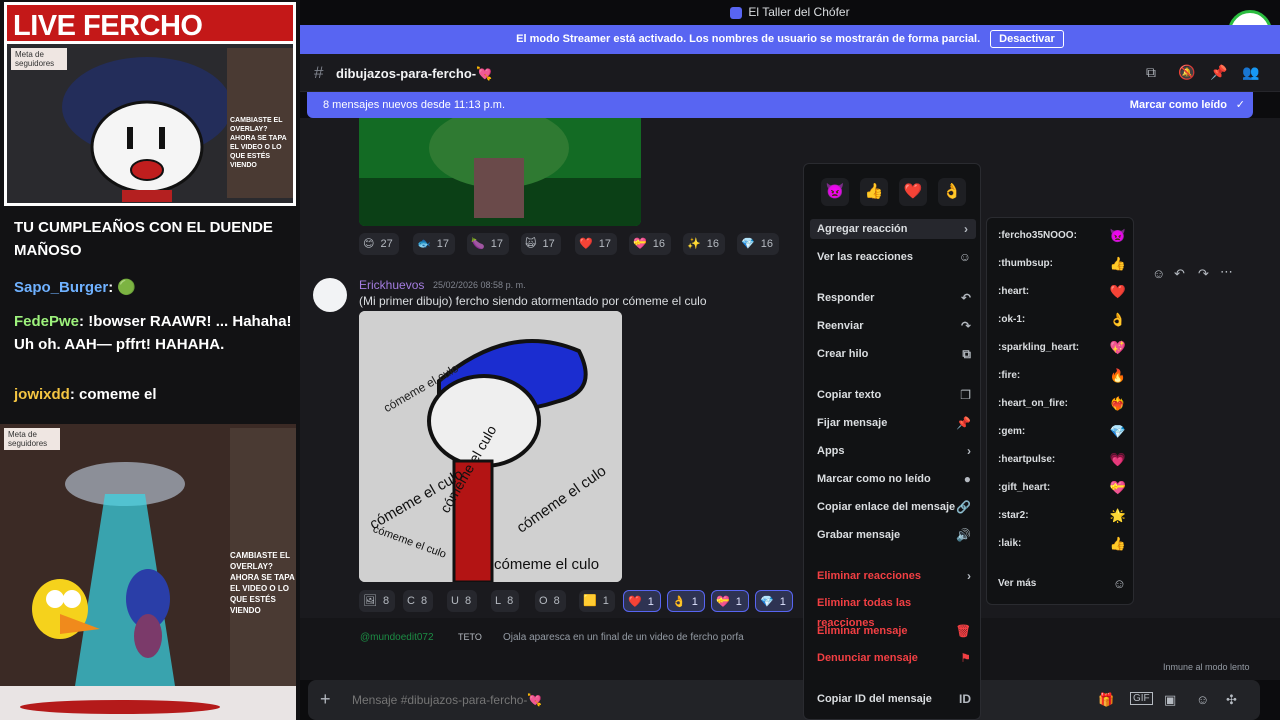  Describe the element at coordinates (1179, 274) in the screenshot. I see `reply-icon: ↶` at that location.